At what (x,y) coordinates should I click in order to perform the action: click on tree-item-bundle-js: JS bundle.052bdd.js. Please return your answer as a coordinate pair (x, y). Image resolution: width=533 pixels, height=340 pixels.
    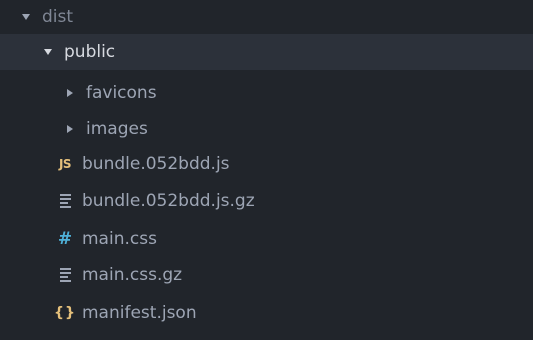
    Looking at the image, I should click on (266, 164).